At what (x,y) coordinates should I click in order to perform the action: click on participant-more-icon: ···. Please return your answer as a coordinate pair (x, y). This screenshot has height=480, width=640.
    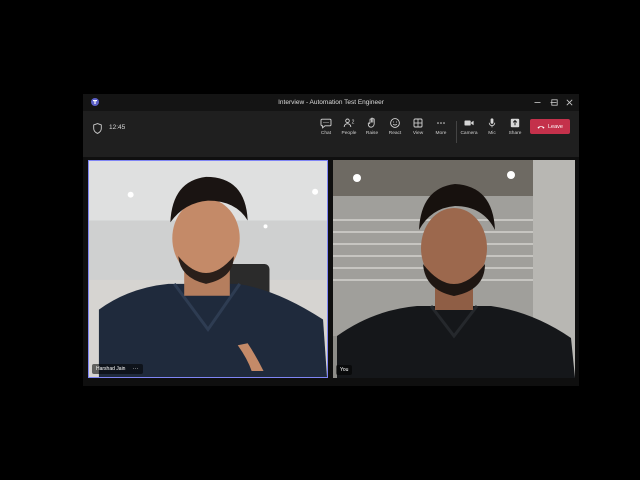
    Looking at the image, I should click on (135, 369).